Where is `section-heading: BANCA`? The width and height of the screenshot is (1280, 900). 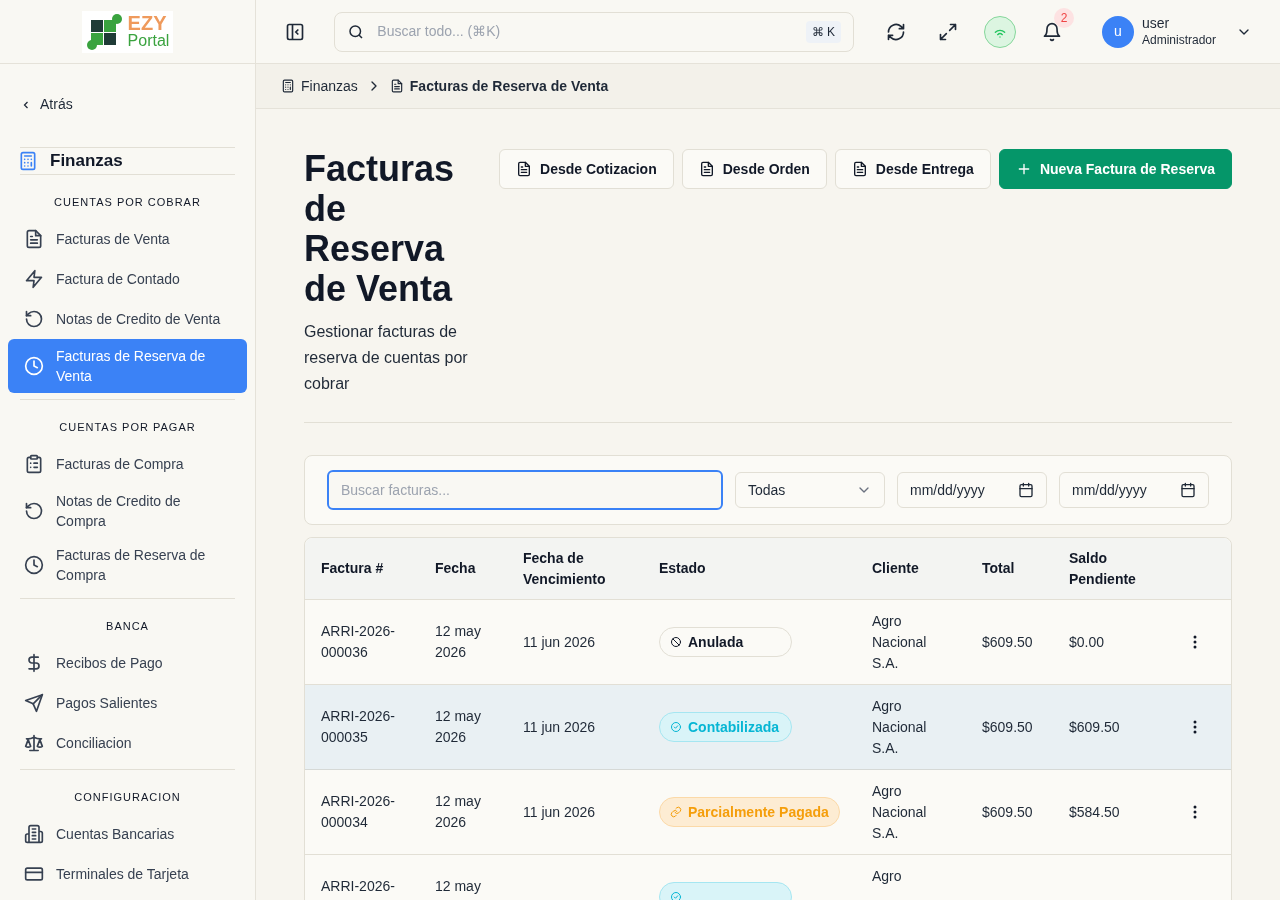 section-heading: BANCA is located at coordinates (127, 626).